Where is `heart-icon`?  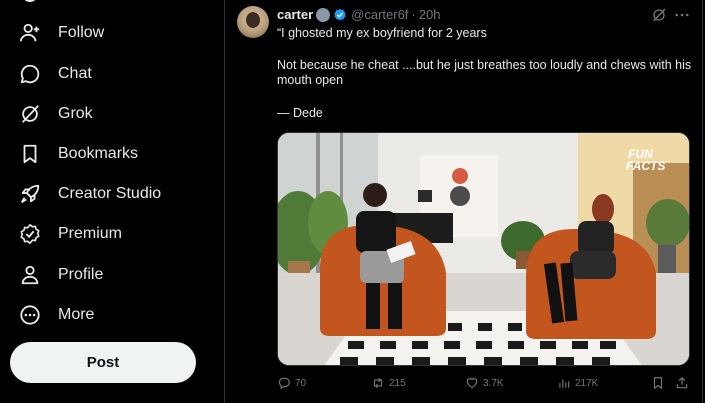
heart-icon is located at coordinates (472, 383).